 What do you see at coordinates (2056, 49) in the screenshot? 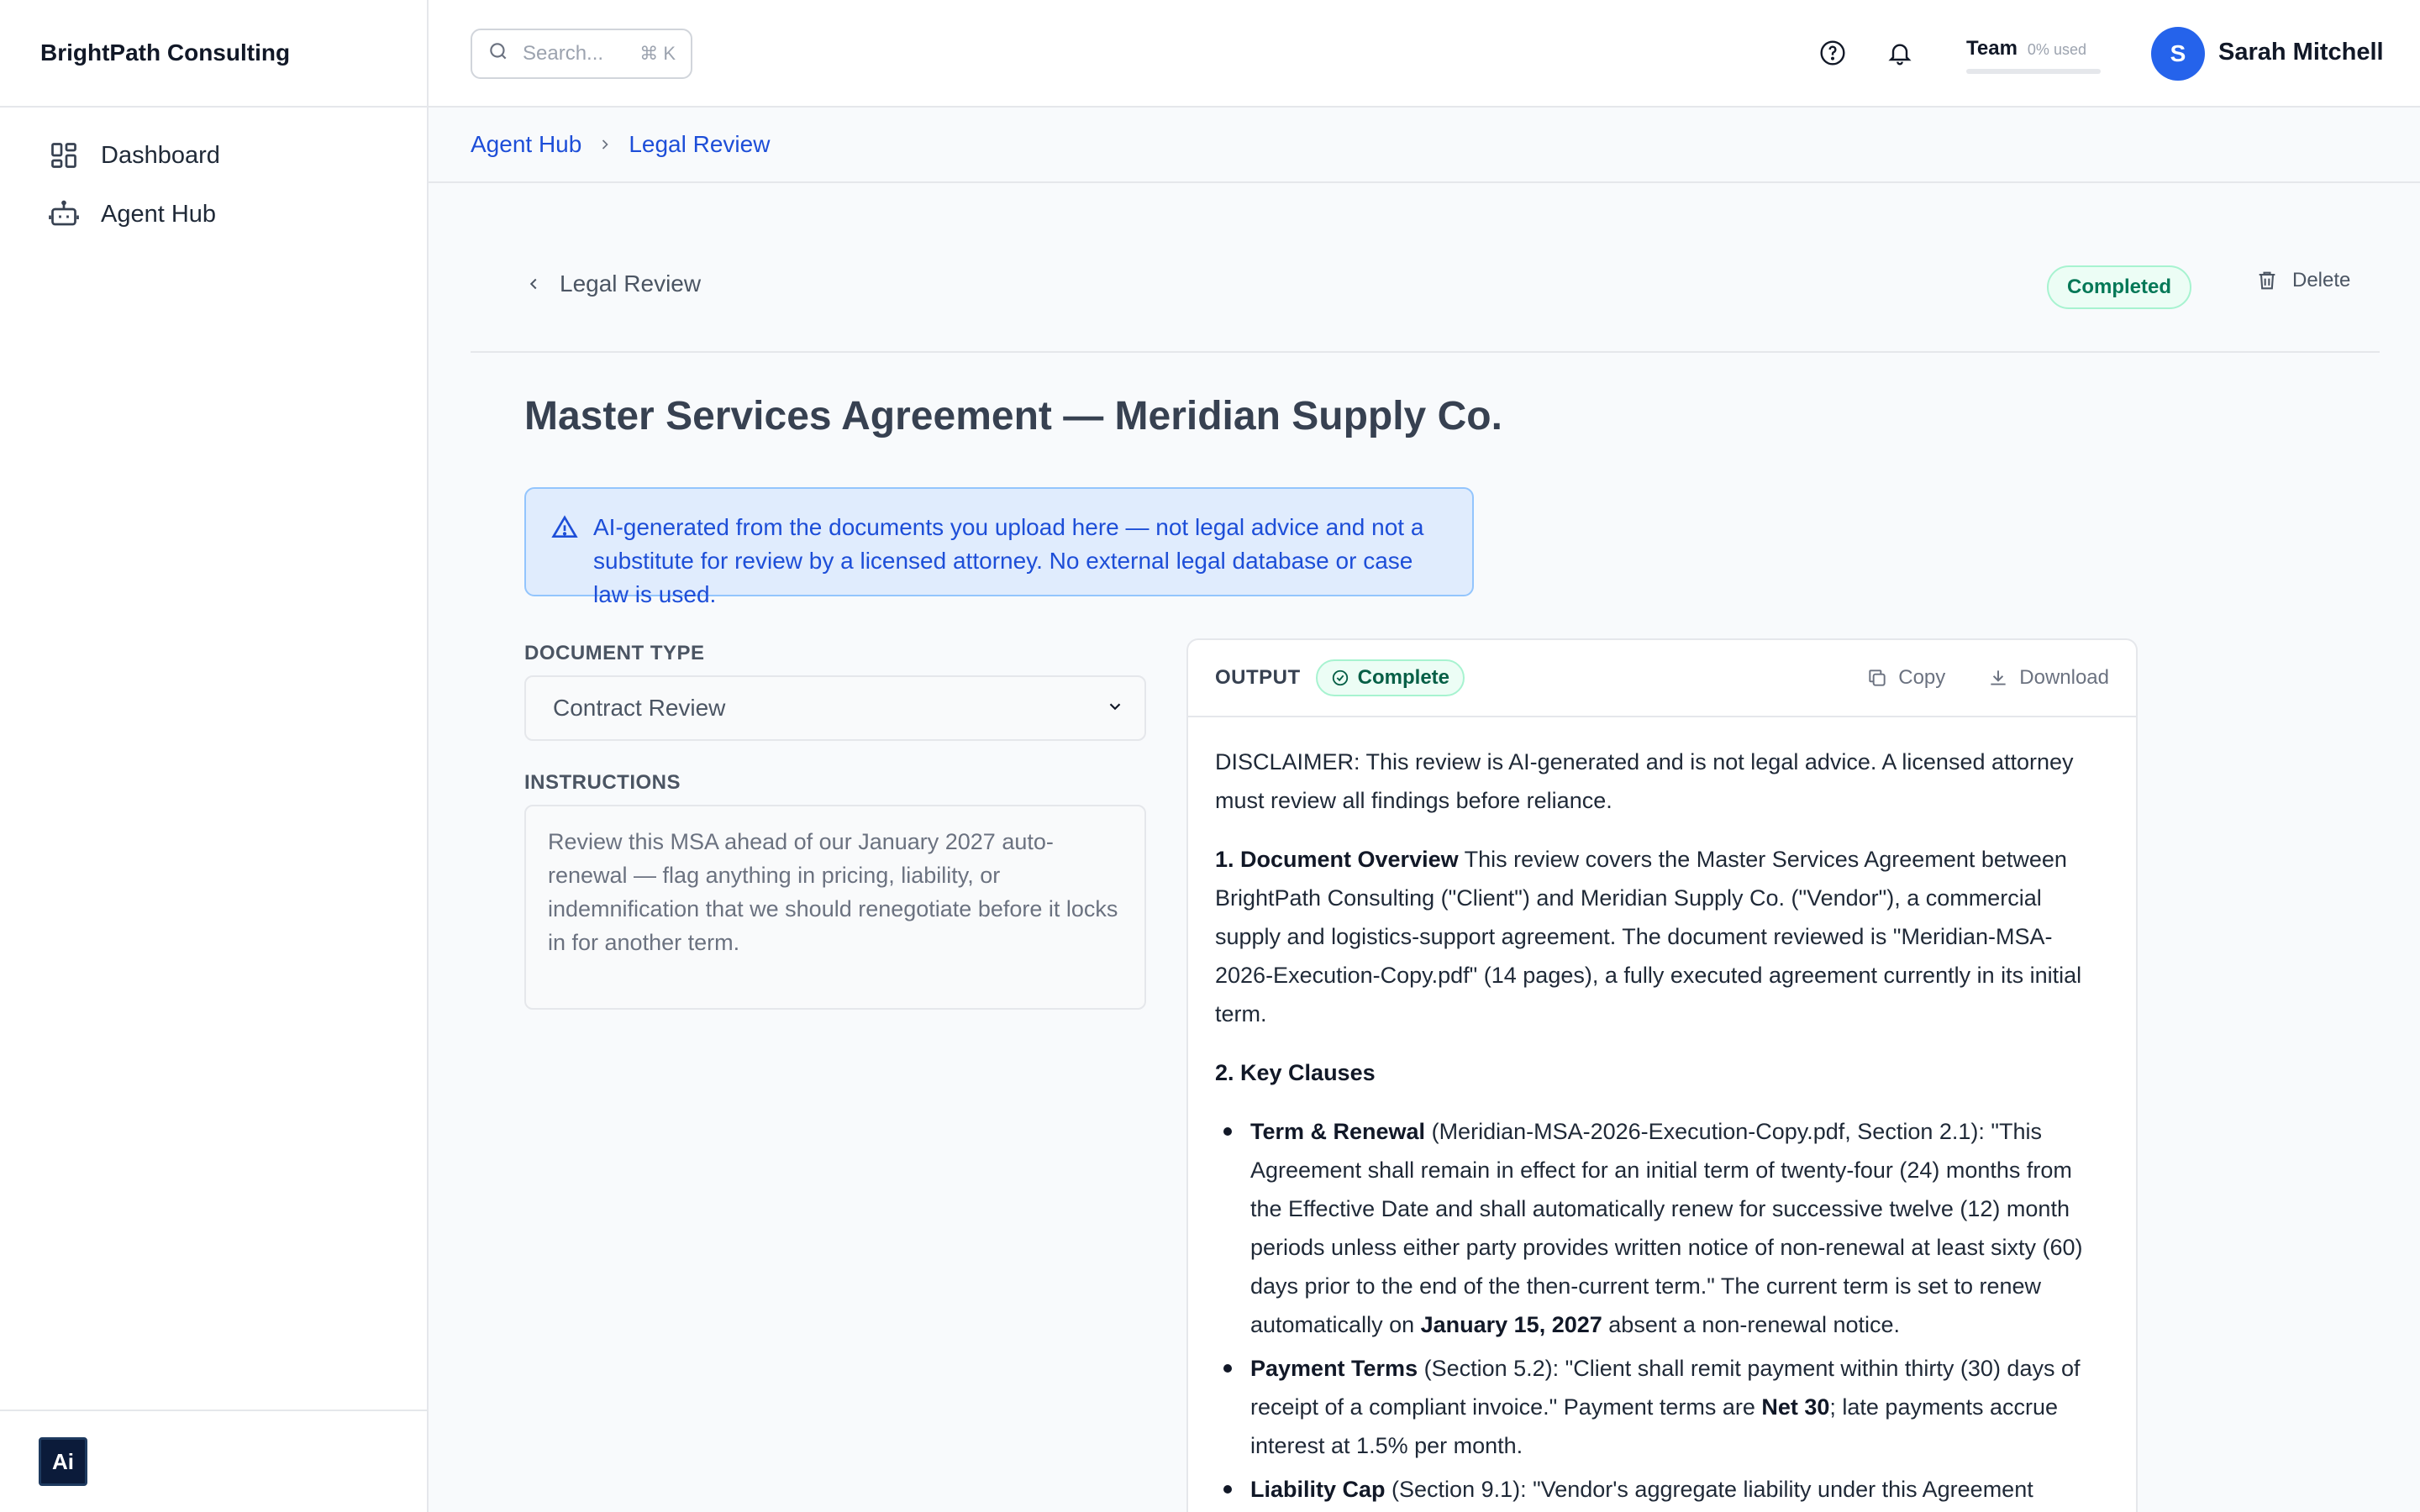
I see `team-used: 0% used` at bounding box center [2056, 49].